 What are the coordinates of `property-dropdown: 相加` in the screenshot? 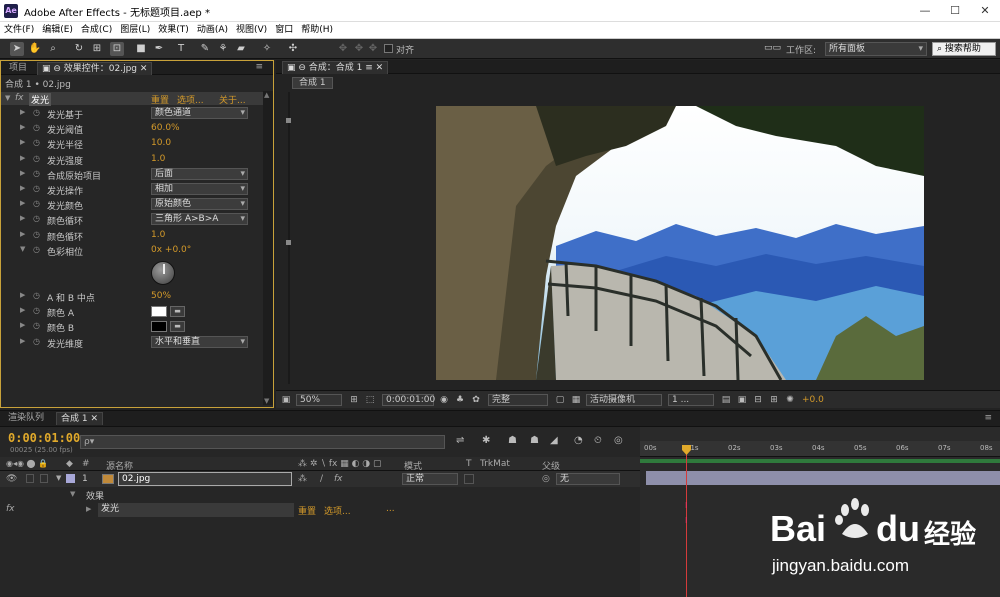 It's located at (199, 189).